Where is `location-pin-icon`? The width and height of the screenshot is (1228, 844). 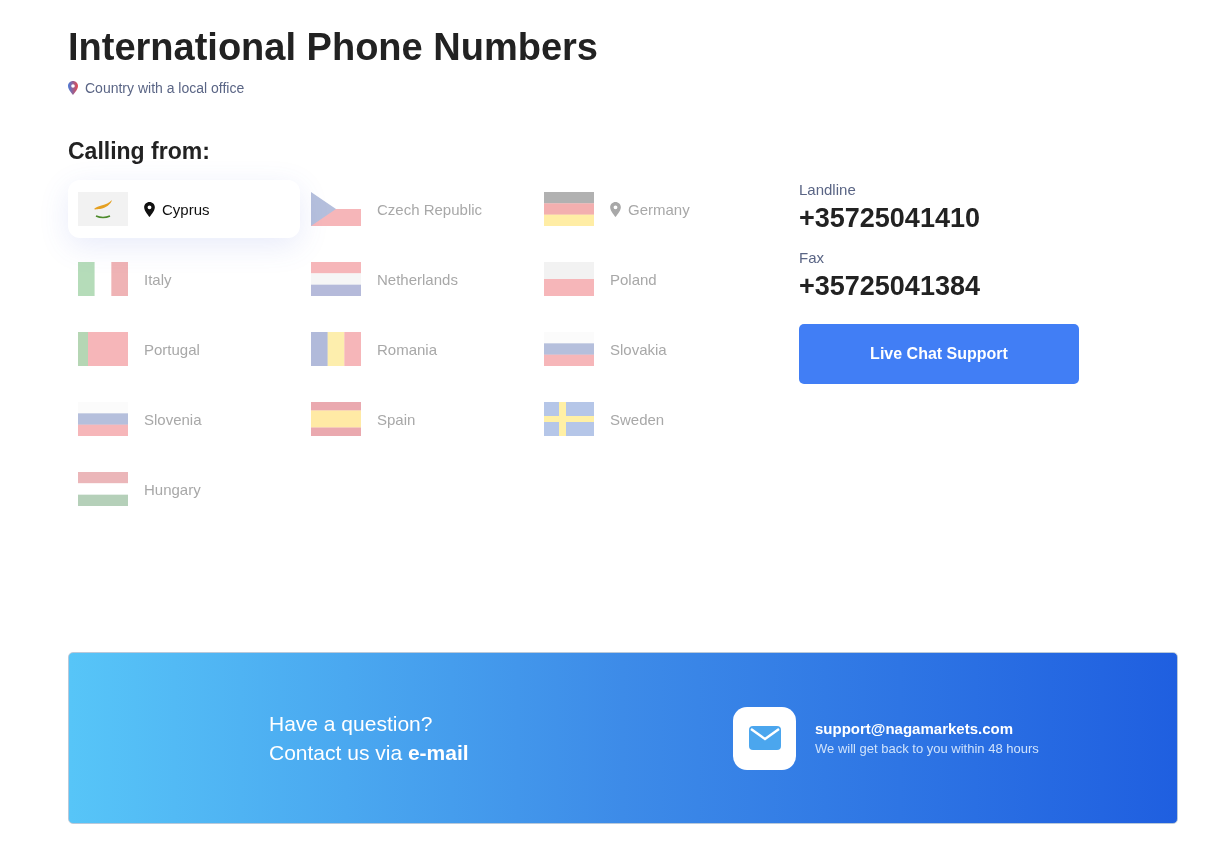
location-pin-icon is located at coordinates (73, 88).